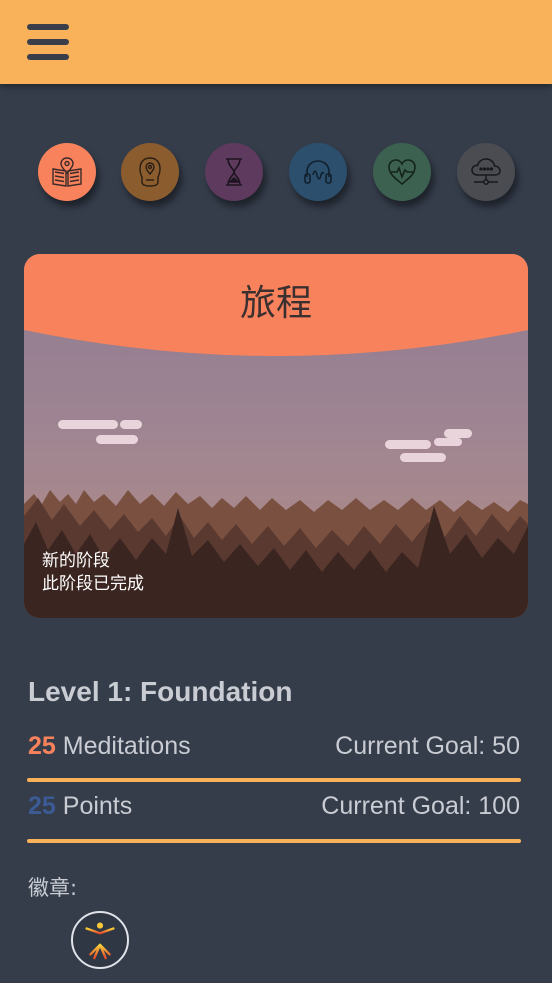 This screenshot has width=552, height=983. I want to click on meditations-goal: Current Goal: 50, so click(427, 746).